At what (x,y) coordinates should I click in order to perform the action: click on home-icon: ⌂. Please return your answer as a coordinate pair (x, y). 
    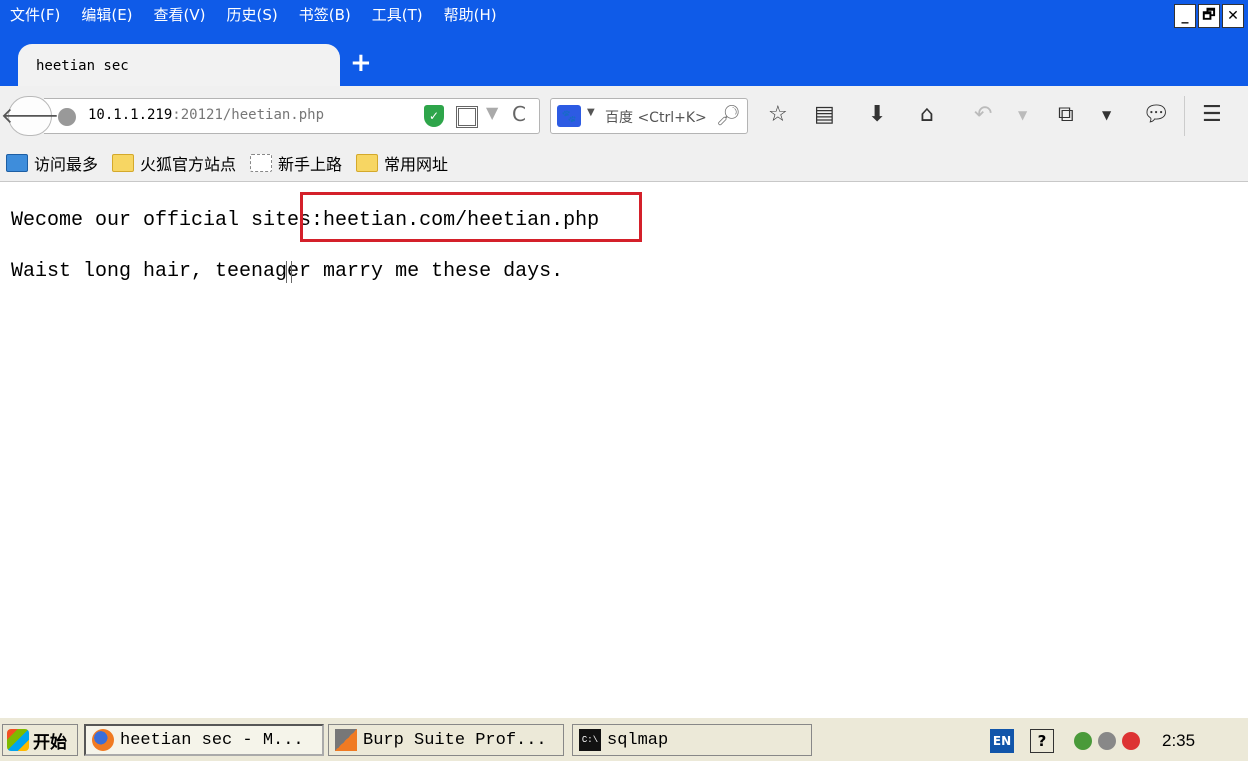
    Looking at the image, I should click on (927, 115).